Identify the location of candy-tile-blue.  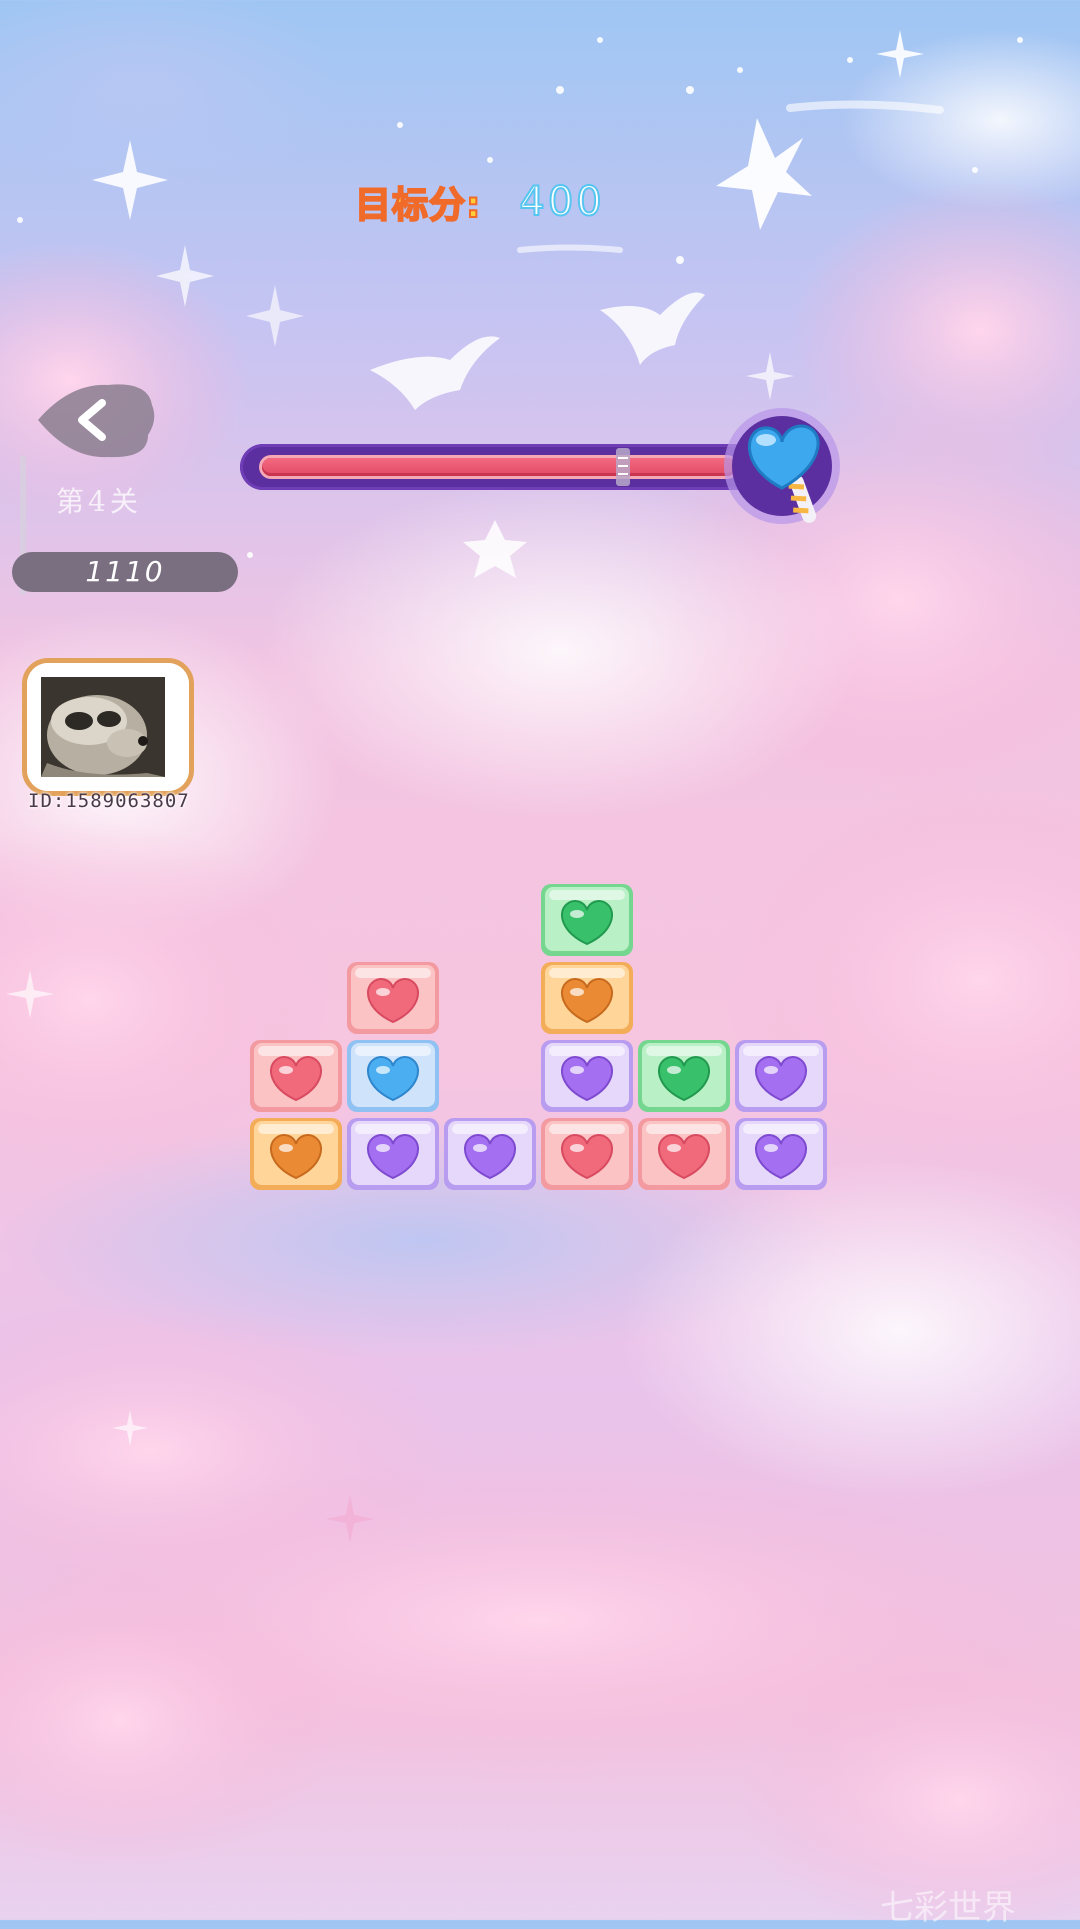
(393, 1076).